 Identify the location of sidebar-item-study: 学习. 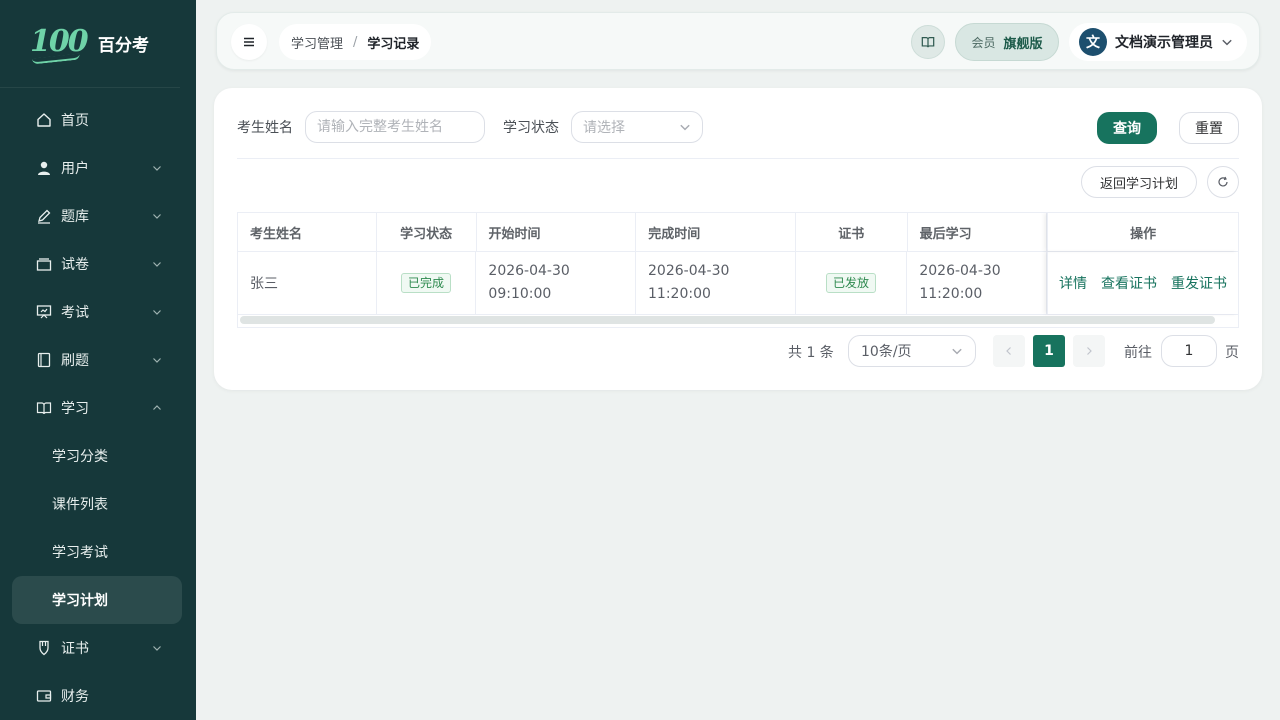
(98, 408).